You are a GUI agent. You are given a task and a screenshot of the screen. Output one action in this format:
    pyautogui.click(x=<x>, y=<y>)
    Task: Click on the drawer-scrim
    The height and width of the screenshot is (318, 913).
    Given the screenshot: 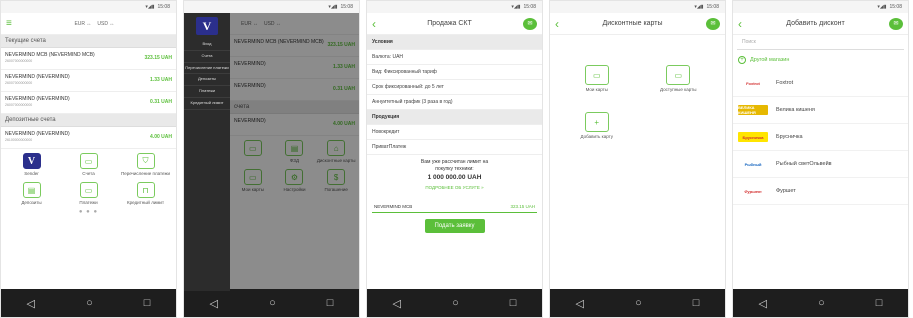 What is the action you would take?
    pyautogui.click(x=294, y=151)
    